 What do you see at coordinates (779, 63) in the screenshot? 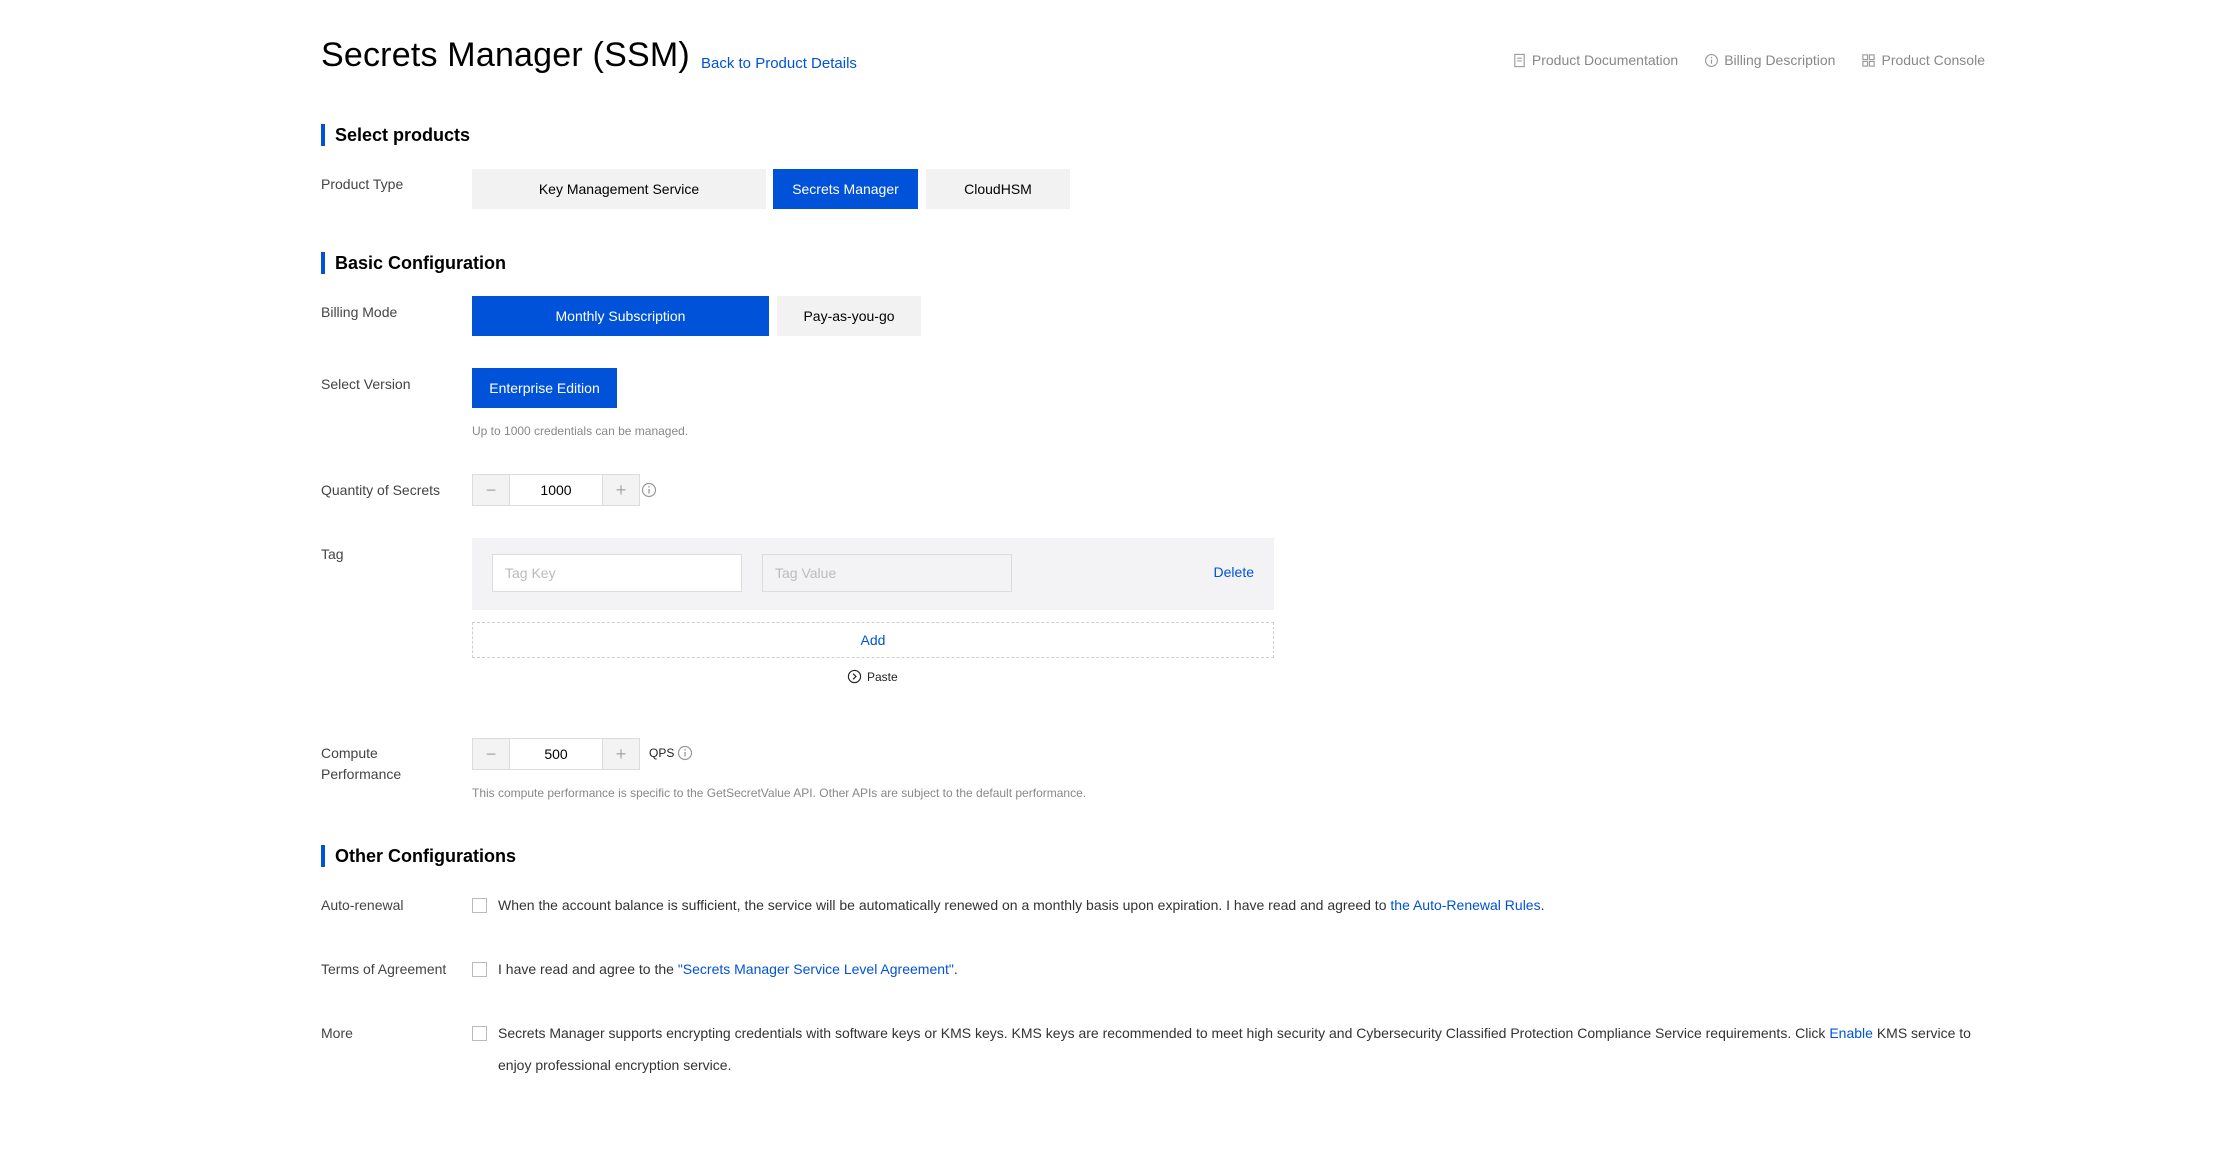
I see `back-to-product-details-link: Back to Product Details` at bounding box center [779, 63].